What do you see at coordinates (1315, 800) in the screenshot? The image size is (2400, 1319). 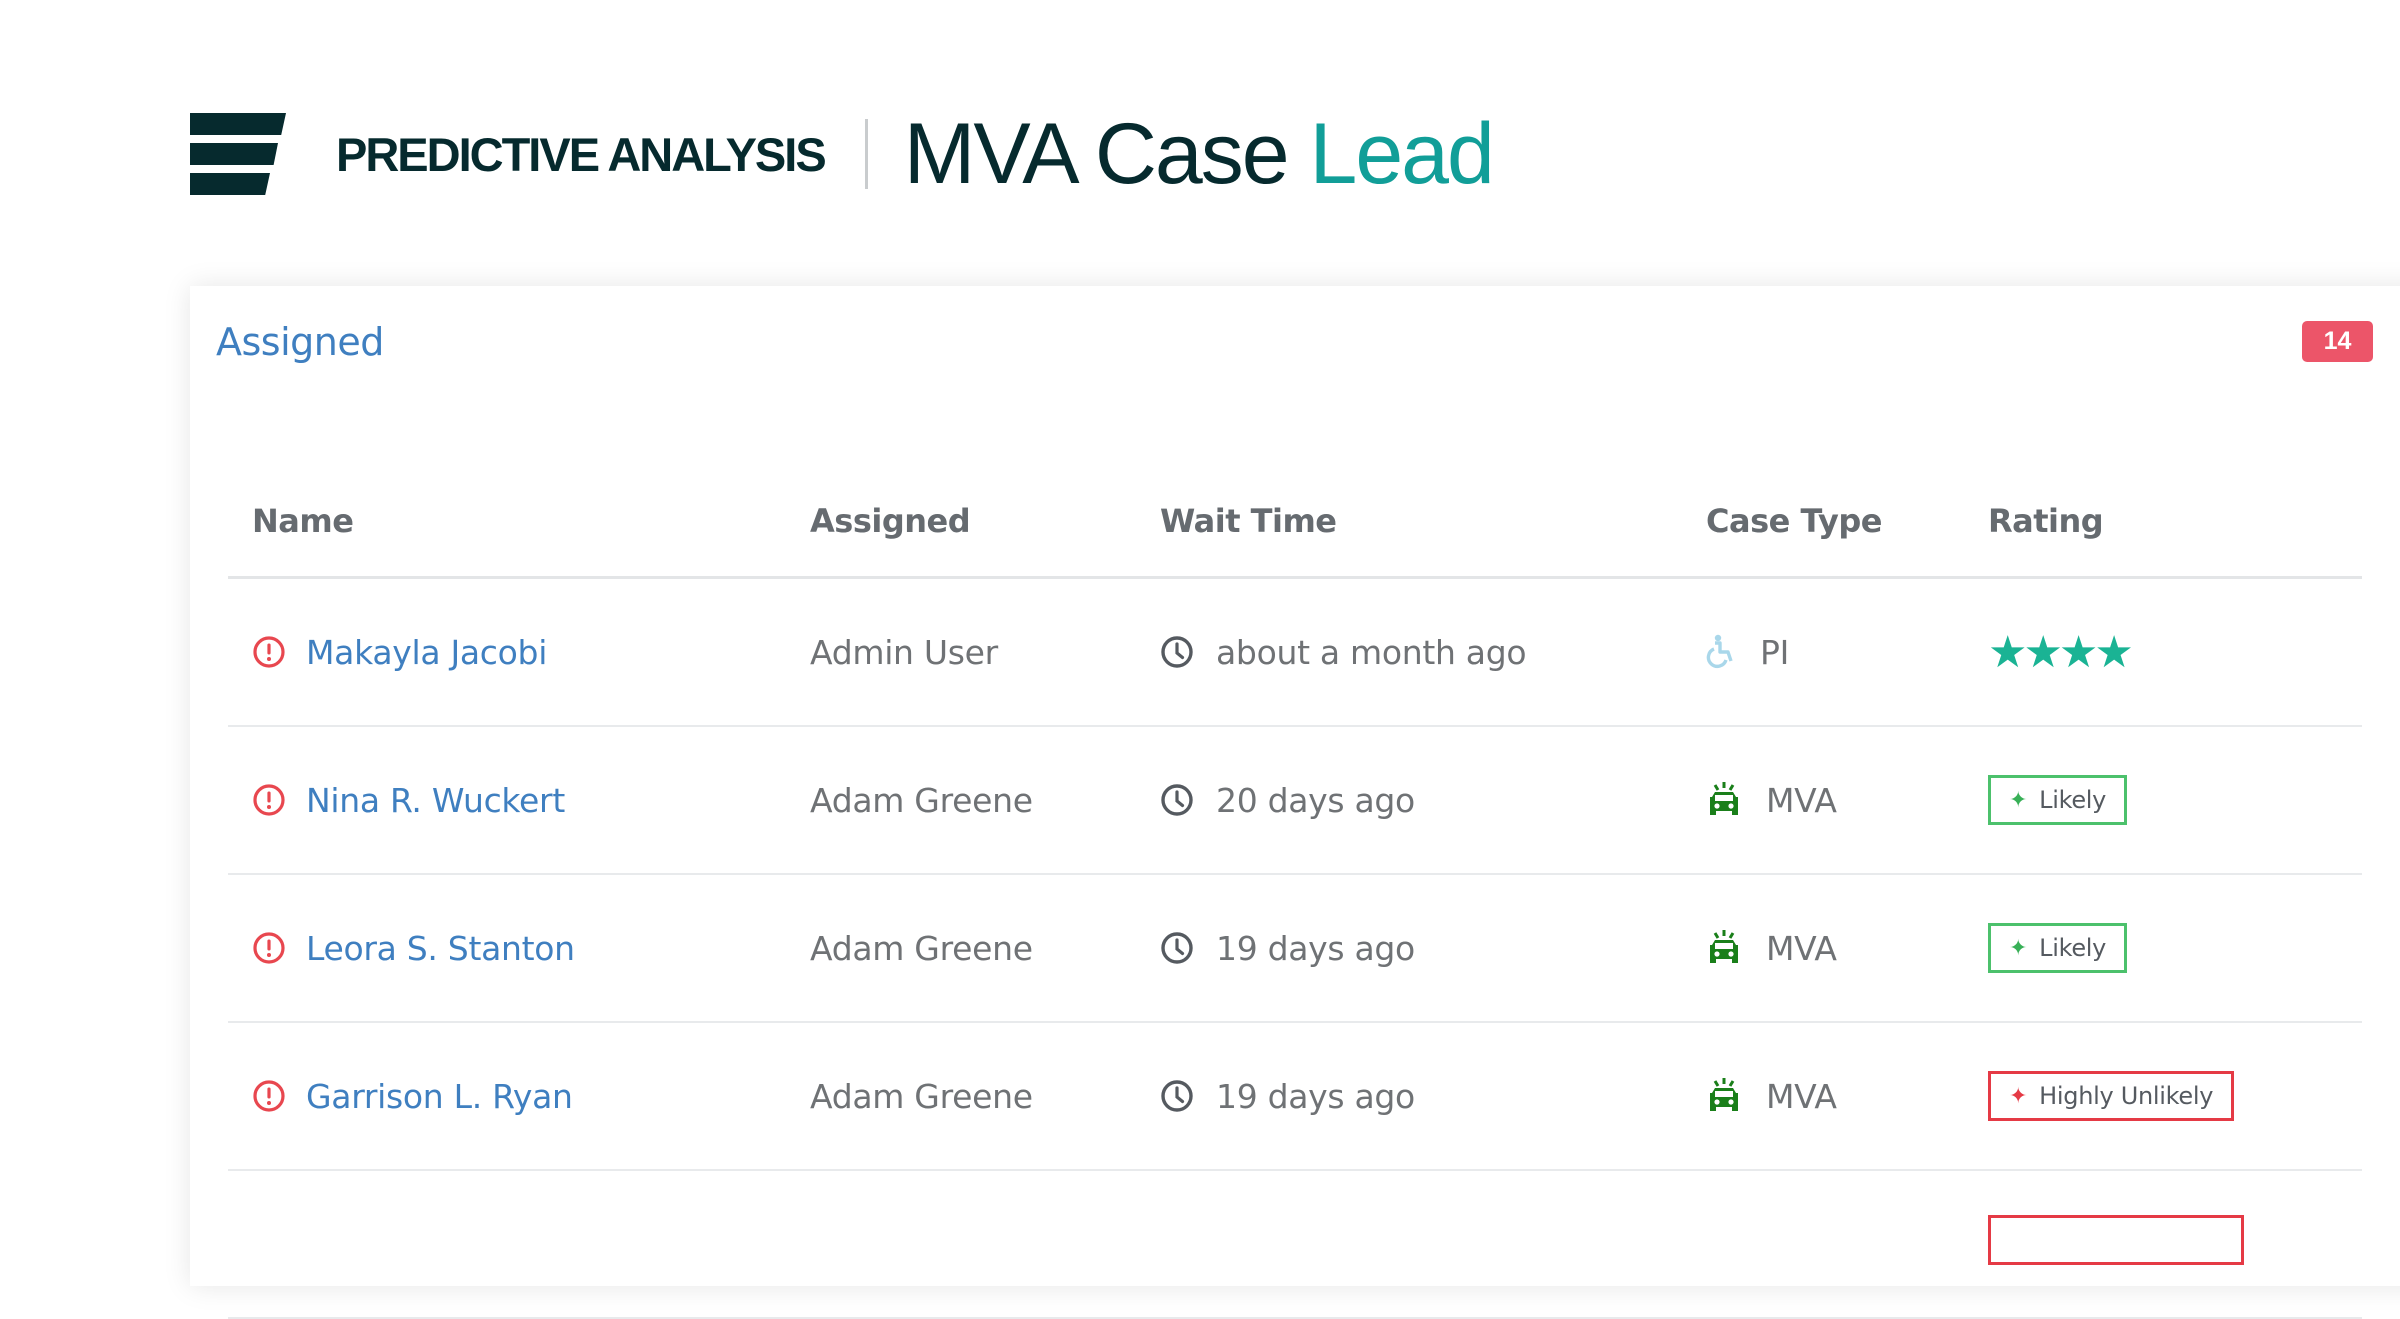 I see `wait-time: 20 days ago` at bounding box center [1315, 800].